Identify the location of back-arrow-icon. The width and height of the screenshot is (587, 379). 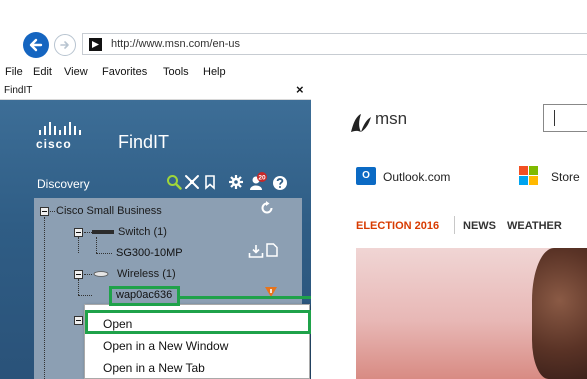
(36, 45).